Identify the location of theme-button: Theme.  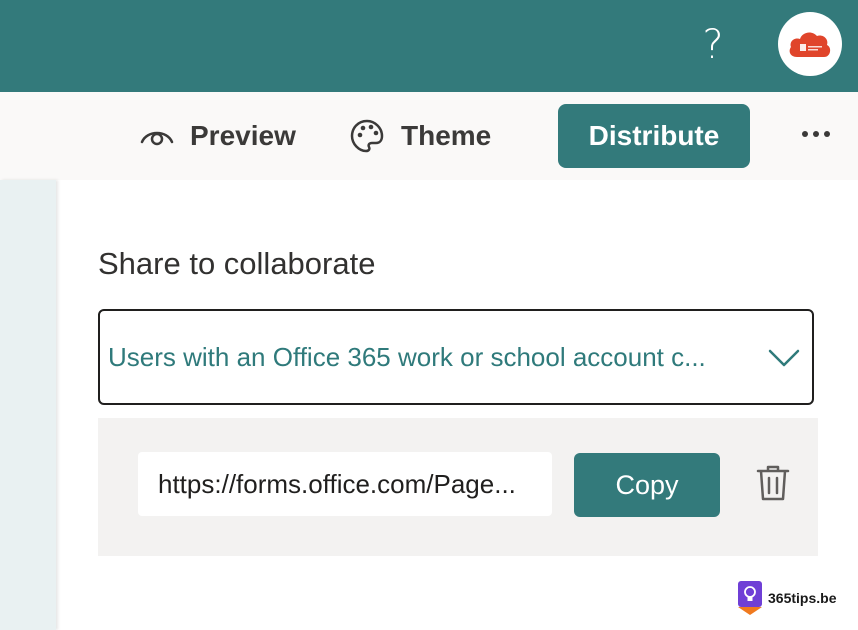
(420, 136).